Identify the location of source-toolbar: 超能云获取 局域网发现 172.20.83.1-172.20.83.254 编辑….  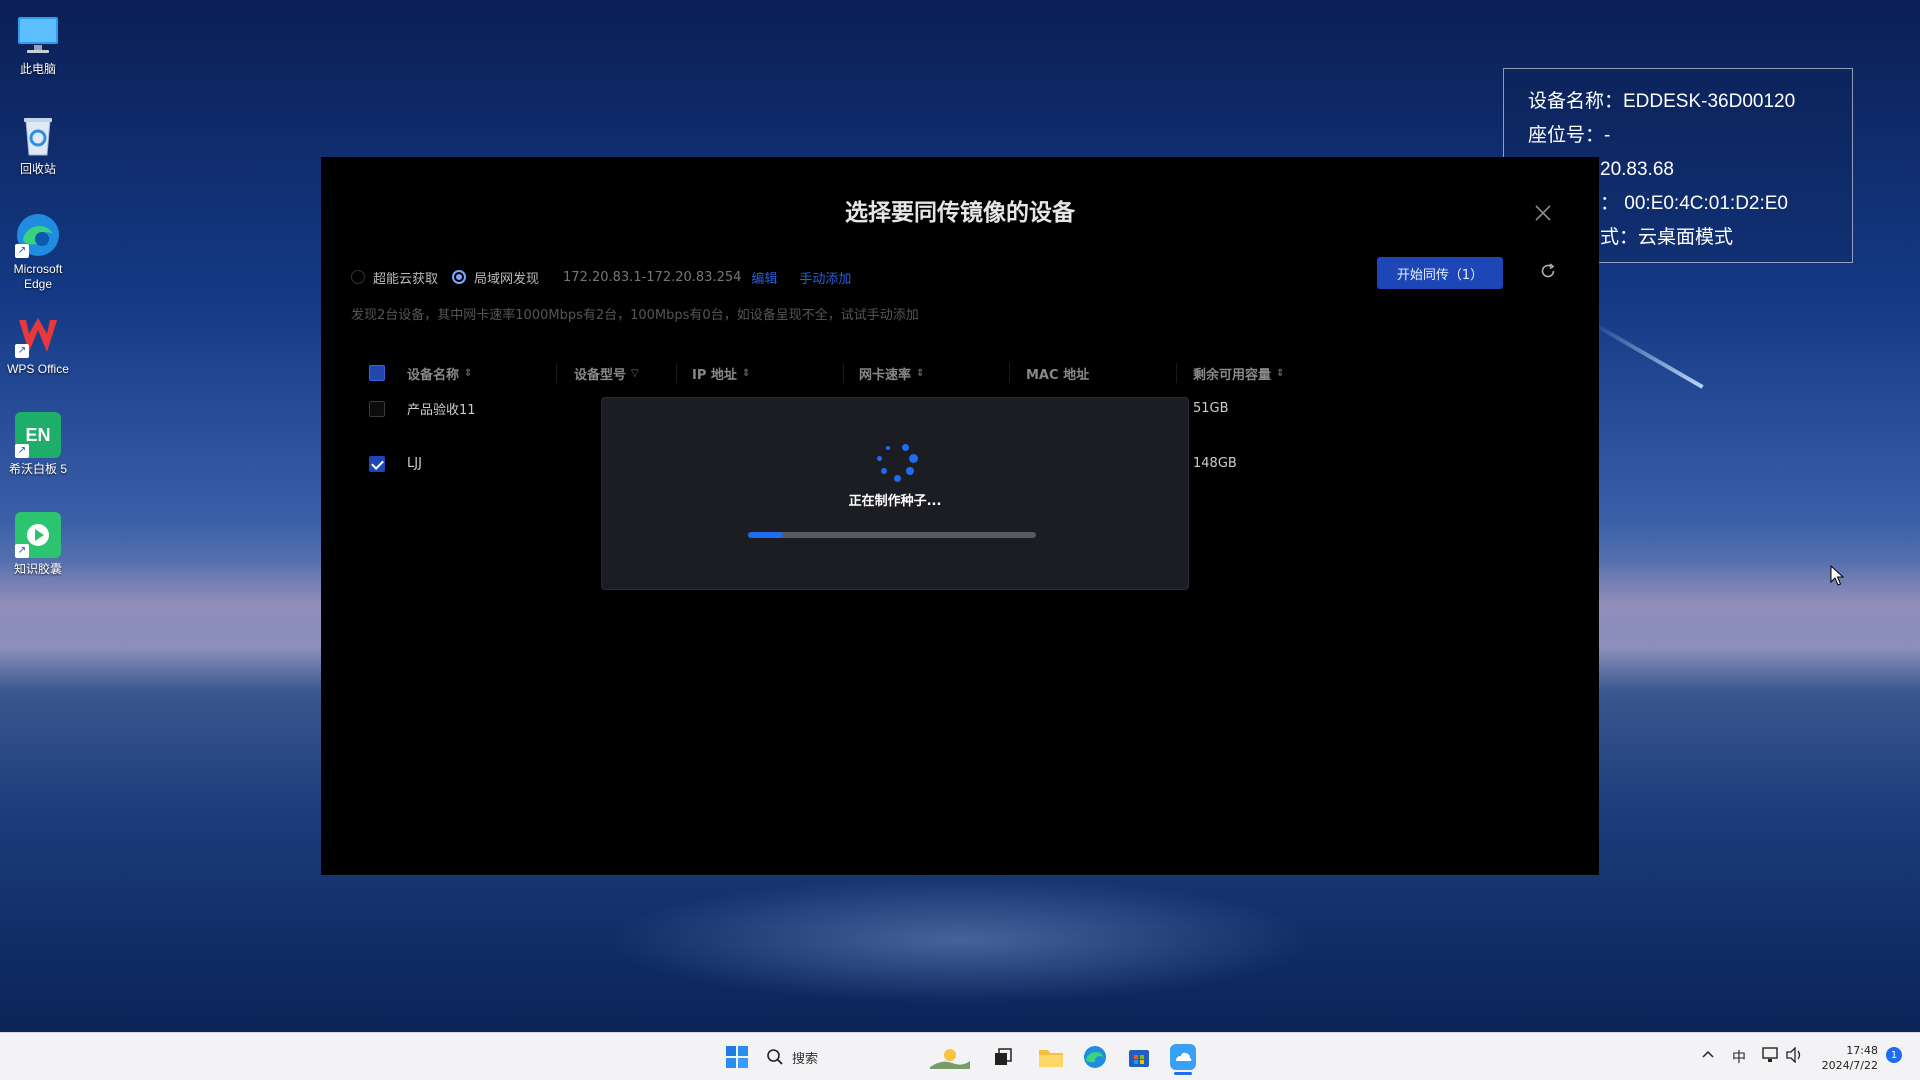
(601, 277).